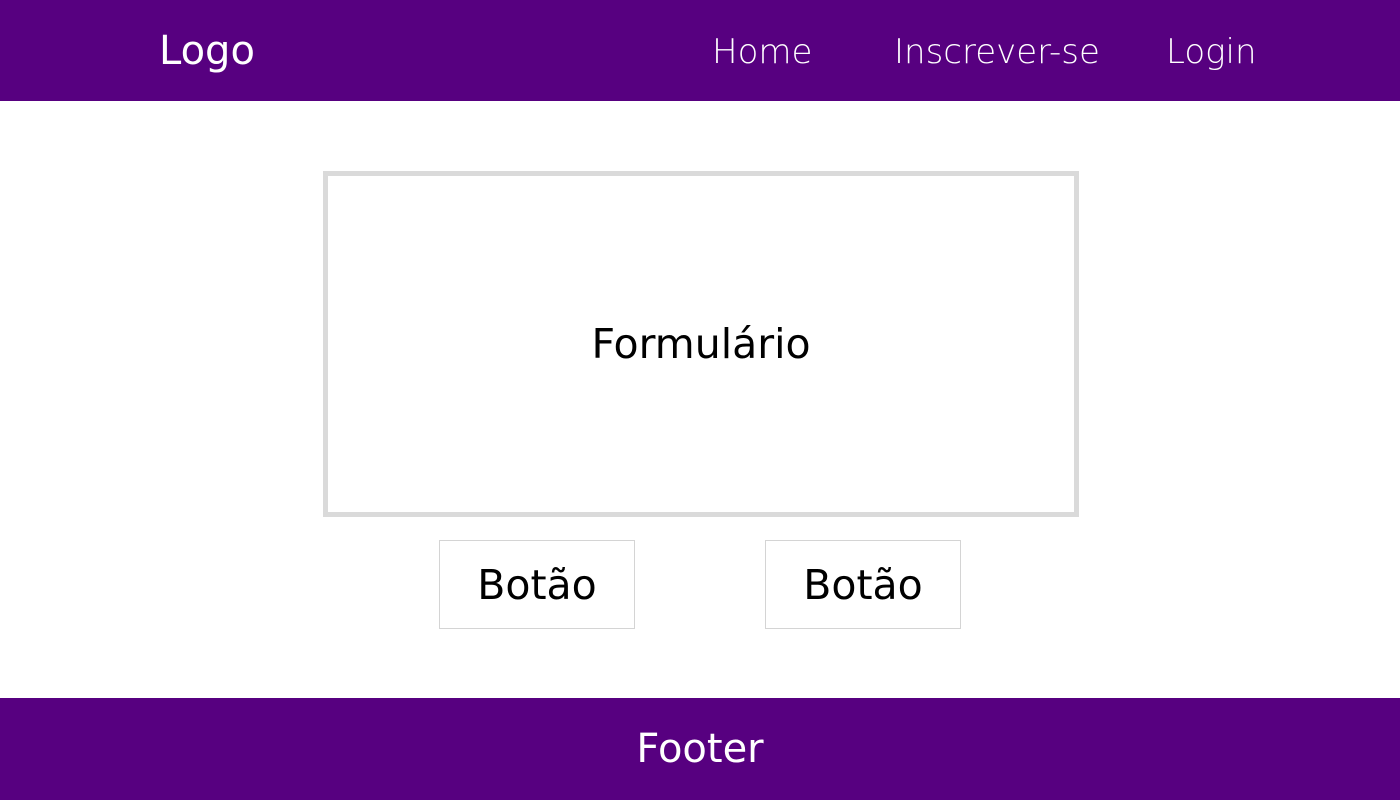  I want to click on nav-link-home: Home, so click(762, 52).